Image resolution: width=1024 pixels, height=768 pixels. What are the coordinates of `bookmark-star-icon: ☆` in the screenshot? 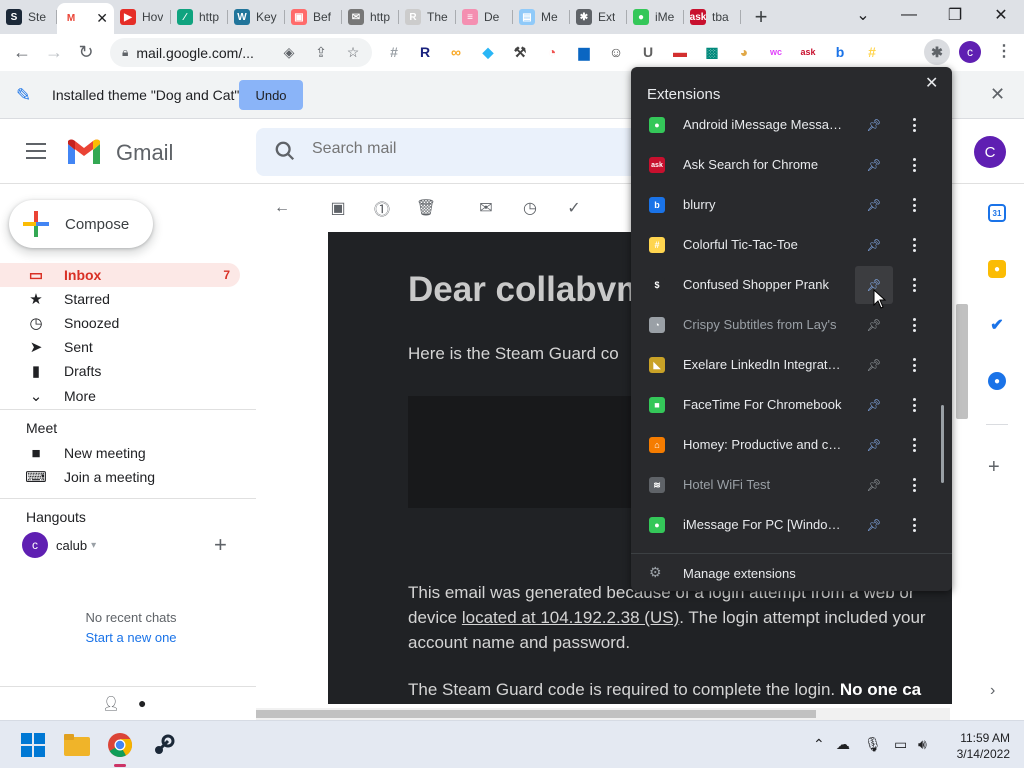 It's located at (353, 52).